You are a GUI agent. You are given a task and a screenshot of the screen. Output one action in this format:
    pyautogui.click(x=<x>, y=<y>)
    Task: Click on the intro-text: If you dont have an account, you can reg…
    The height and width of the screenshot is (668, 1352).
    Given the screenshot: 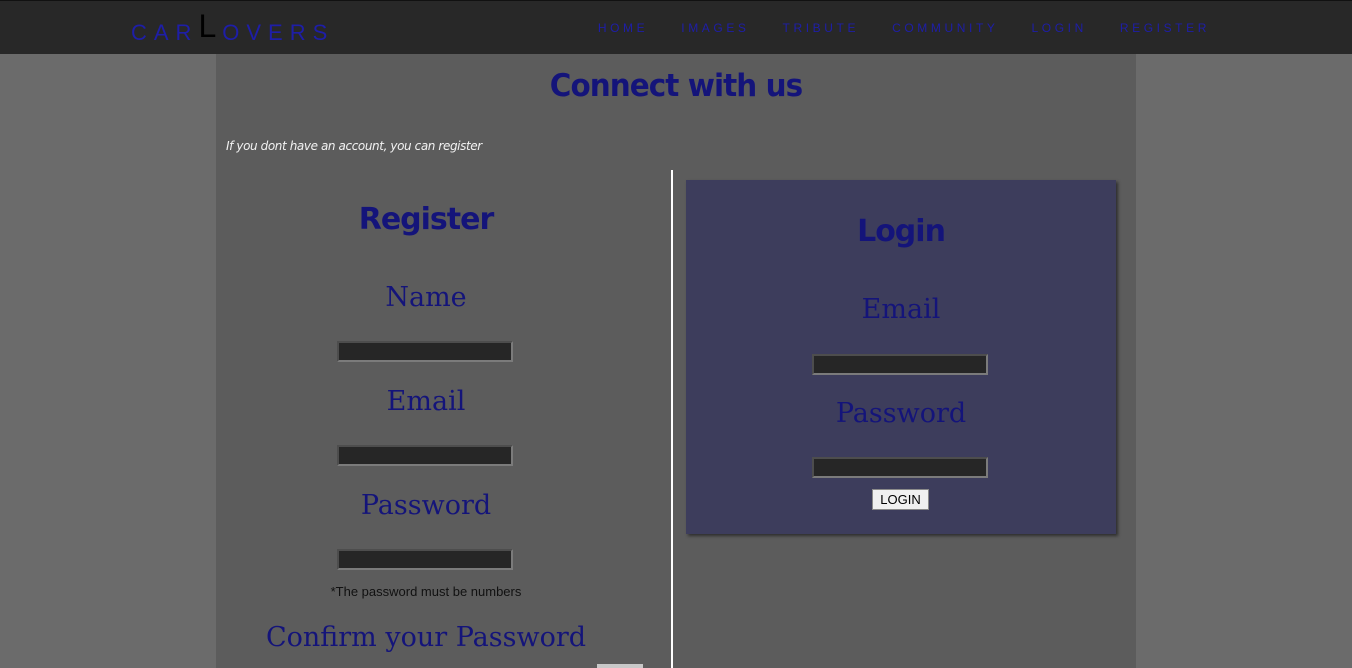 What is the action you would take?
    pyautogui.click(x=354, y=146)
    